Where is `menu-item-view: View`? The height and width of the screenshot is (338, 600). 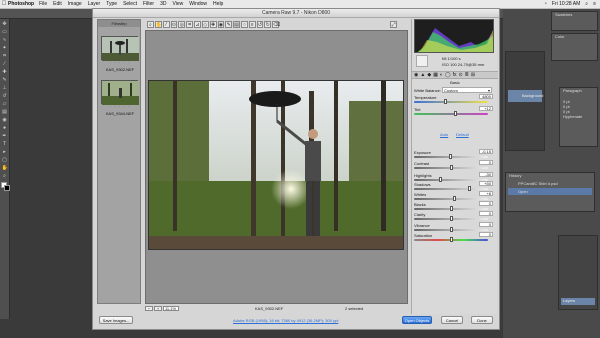
menu-item-view: View is located at coordinates (178, 4).